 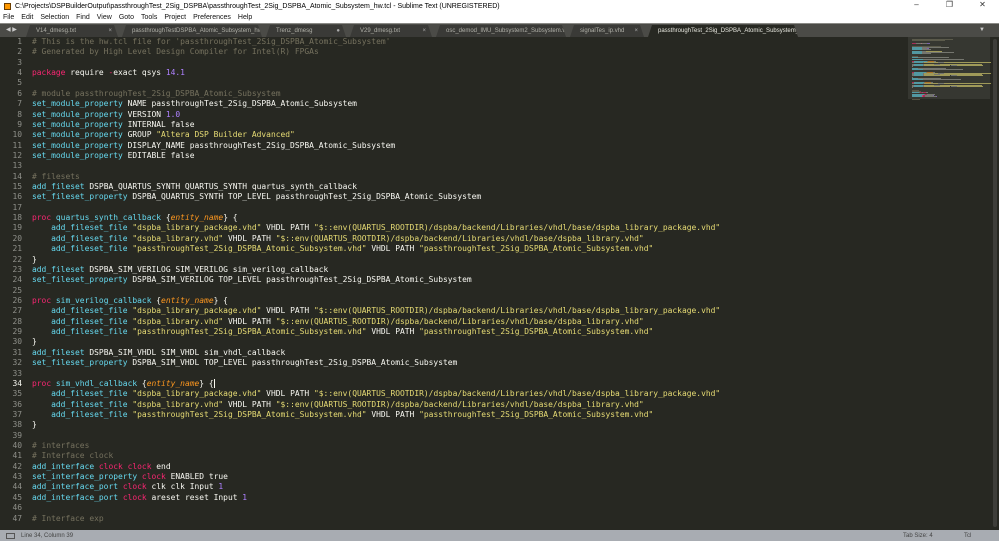 What do you see at coordinates (916, 4) in the screenshot?
I see `minimize-button: –` at bounding box center [916, 4].